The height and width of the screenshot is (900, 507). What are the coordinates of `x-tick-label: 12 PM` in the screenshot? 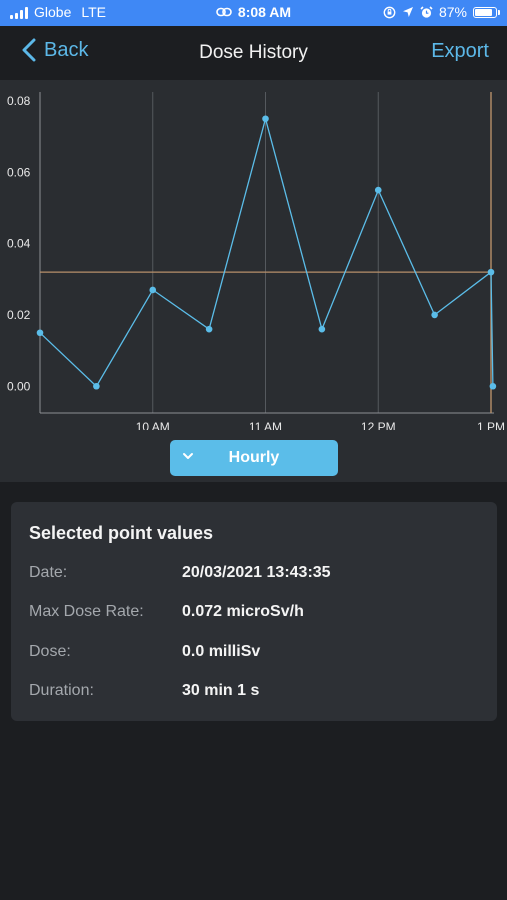 It's located at (378, 425).